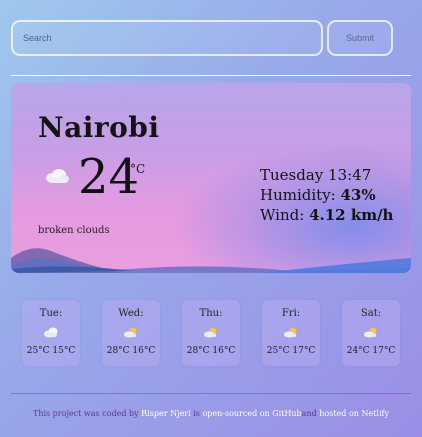  What do you see at coordinates (351, 215) in the screenshot?
I see `wind-value: 4.12 km/h` at bounding box center [351, 215].